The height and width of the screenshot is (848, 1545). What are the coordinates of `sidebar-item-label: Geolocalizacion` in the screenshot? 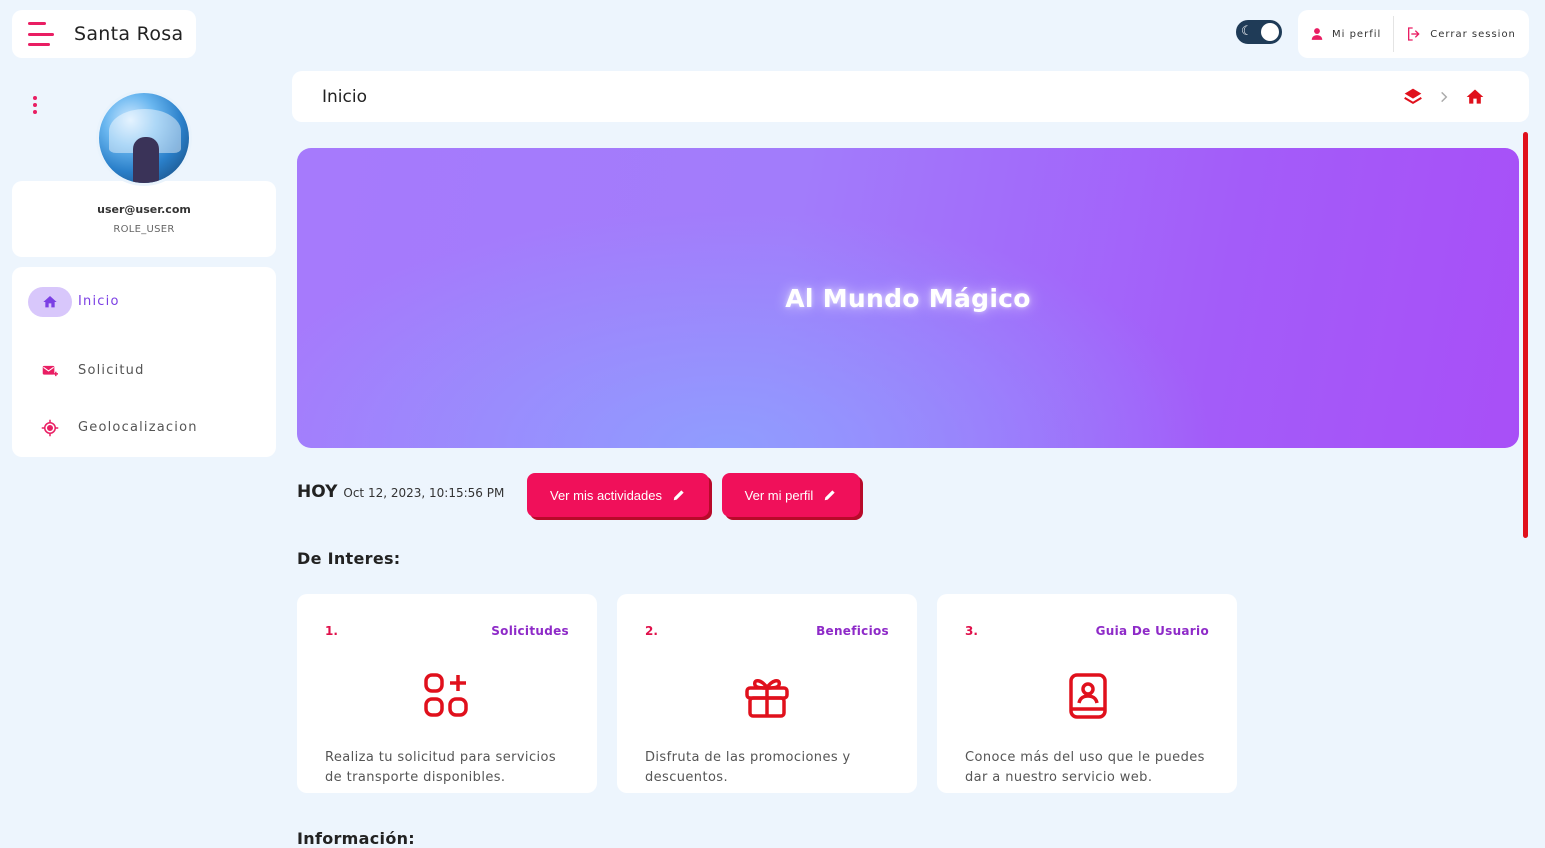 It's located at (138, 427).